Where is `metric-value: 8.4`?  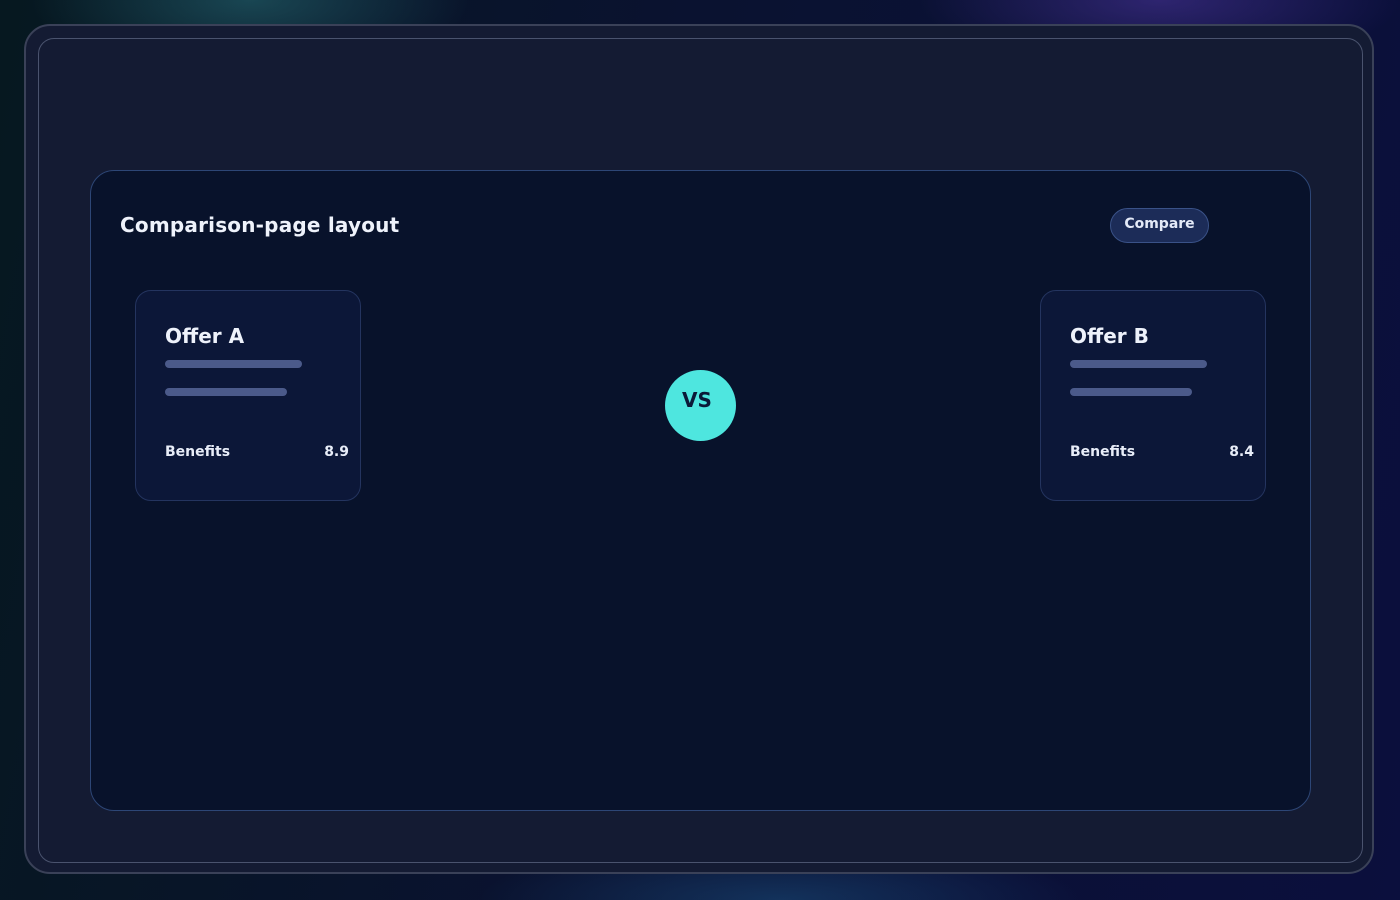
metric-value: 8.4 is located at coordinates (1241, 452).